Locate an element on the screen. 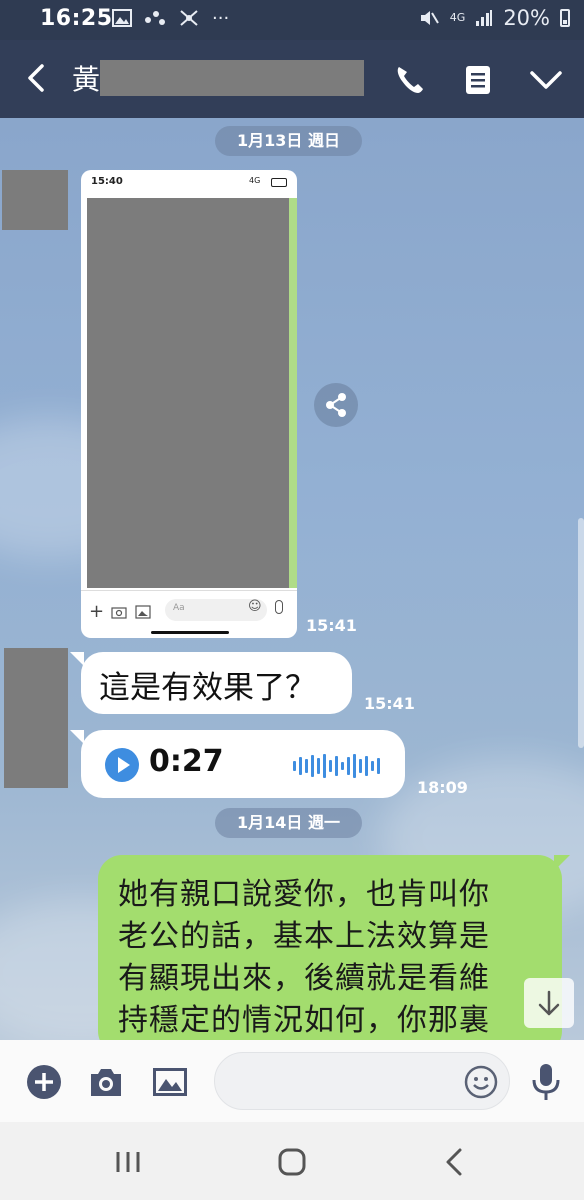 This screenshot has height=1200, width=584. dots-icon is located at coordinates (155, 18).